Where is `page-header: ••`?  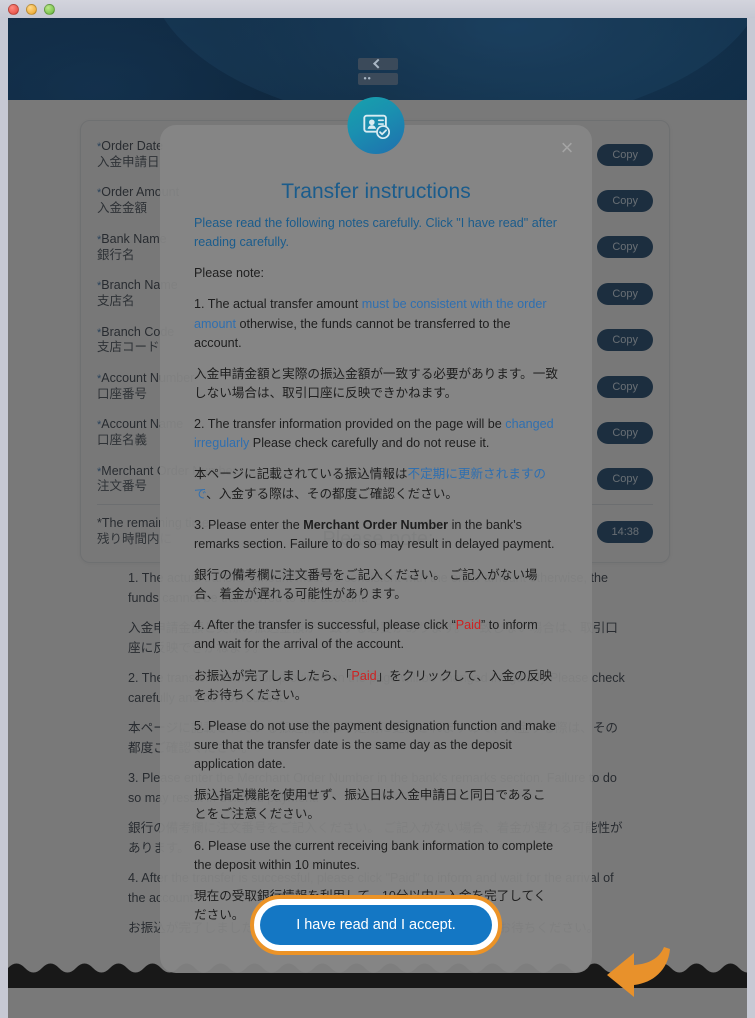 page-header: •• is located at coordinates (377, 59).